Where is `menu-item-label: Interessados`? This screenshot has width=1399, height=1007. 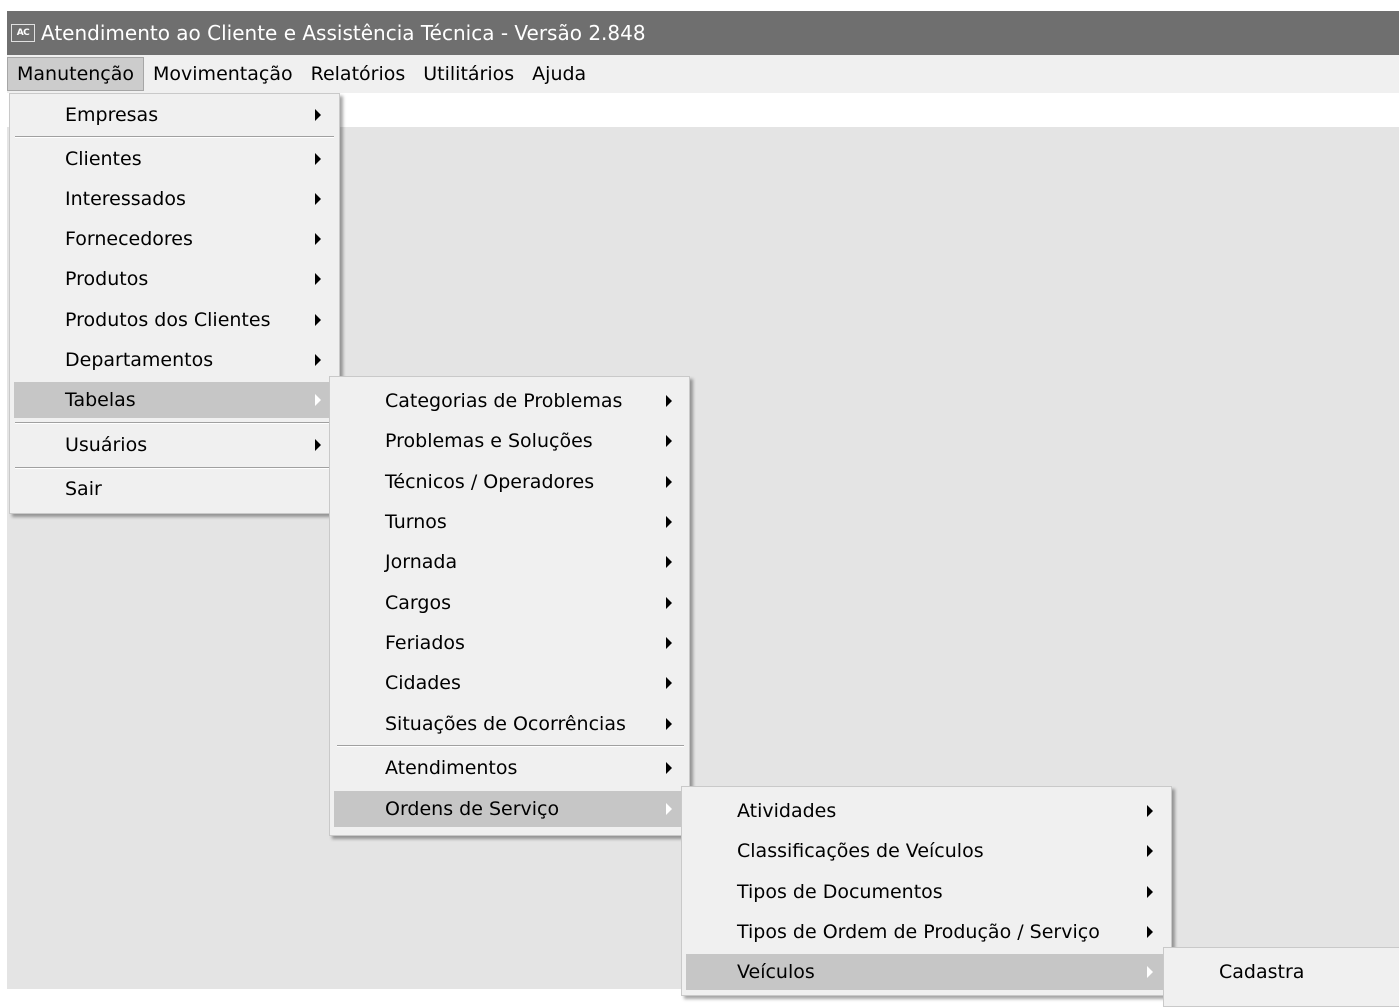 menu-item-label: Interessados is located at coordinates (125, 199).